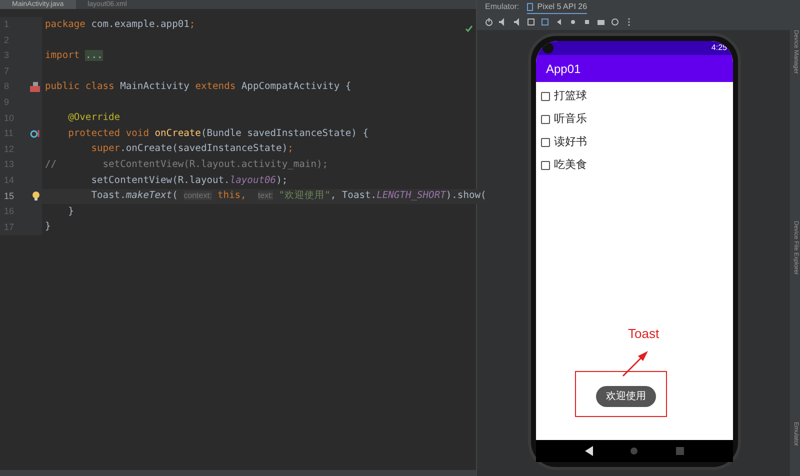 The height and width of the screenshot is (476, 800). Describe the element at coordinates (570, 119) in the screenshot. I see `checkbox-label: 听音乐` at that location.